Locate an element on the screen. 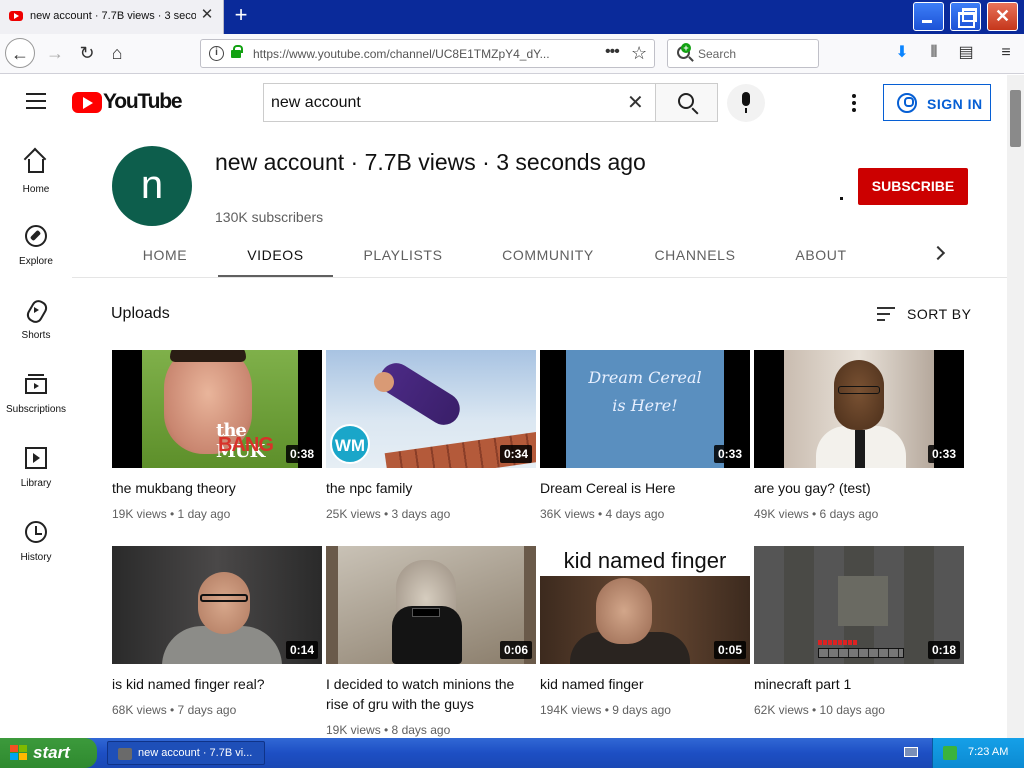 This screenshot has height=768, width=1024. tab-channels: CHANNELS is located at coordinates (695, 258).